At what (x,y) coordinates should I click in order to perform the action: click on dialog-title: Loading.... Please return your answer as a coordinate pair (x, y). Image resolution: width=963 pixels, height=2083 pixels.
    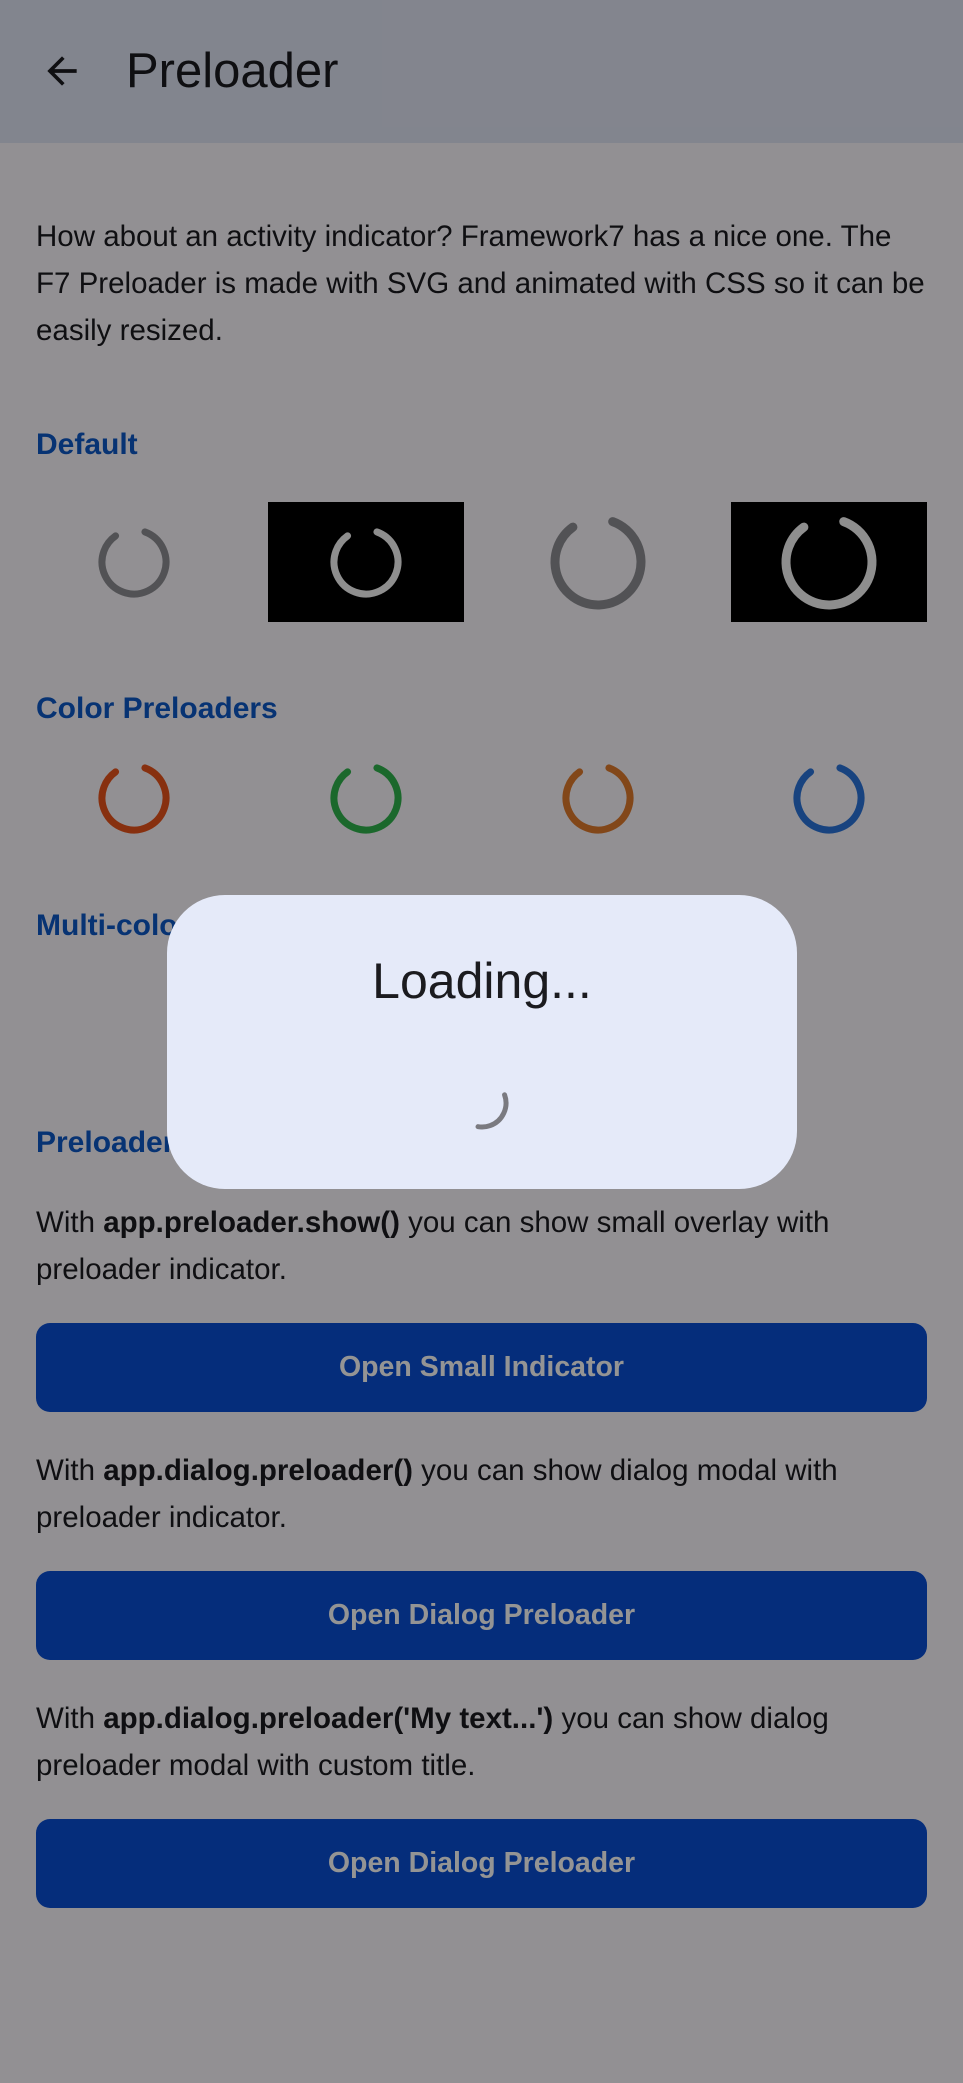
    Looking at the image, I should click on (482, 981).